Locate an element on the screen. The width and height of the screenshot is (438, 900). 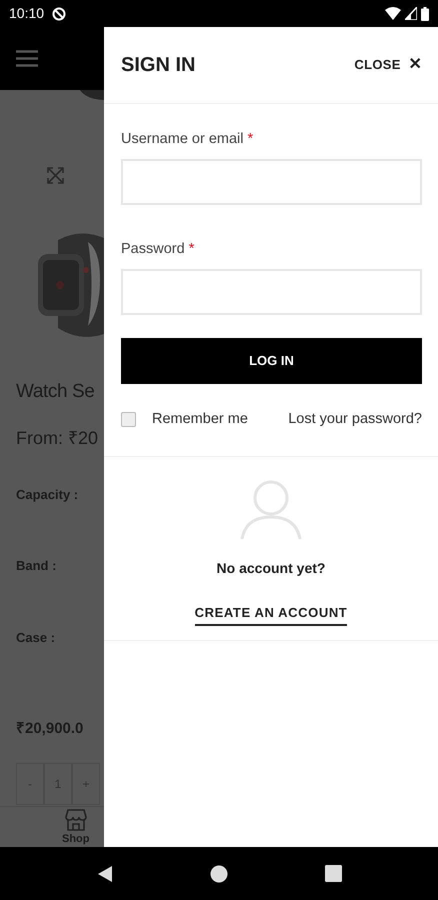
remember-checkbox is located at coordinates (128, 419).